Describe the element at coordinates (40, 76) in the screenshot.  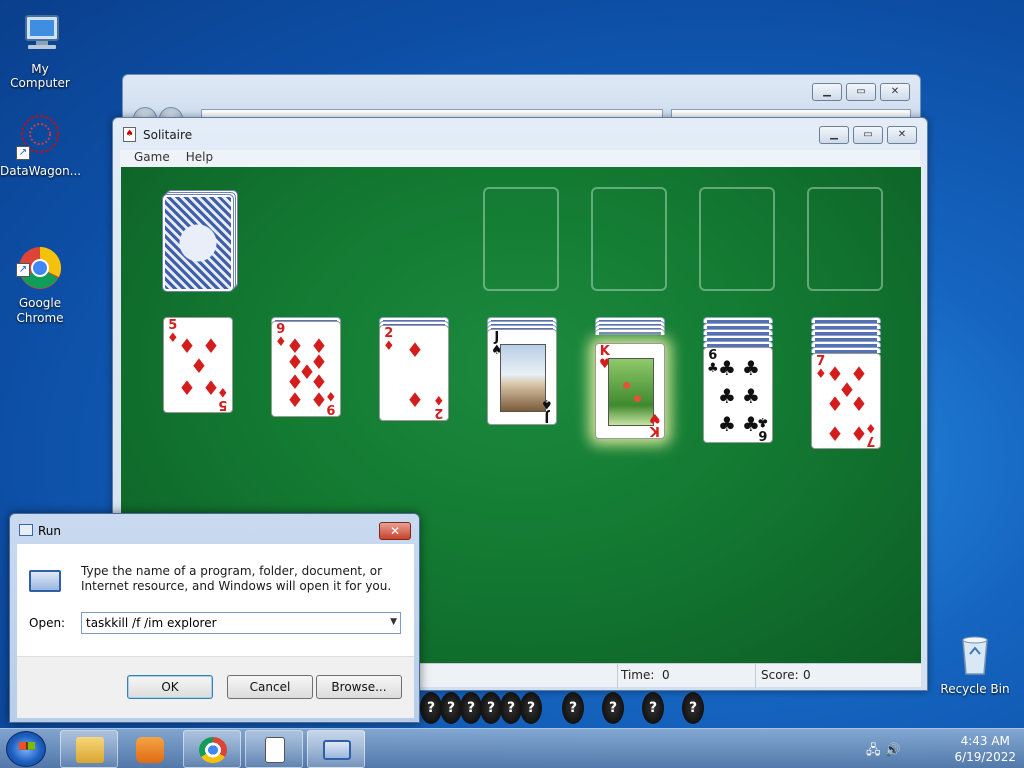
I see `desktop-icon-label: My Computer` at that location.